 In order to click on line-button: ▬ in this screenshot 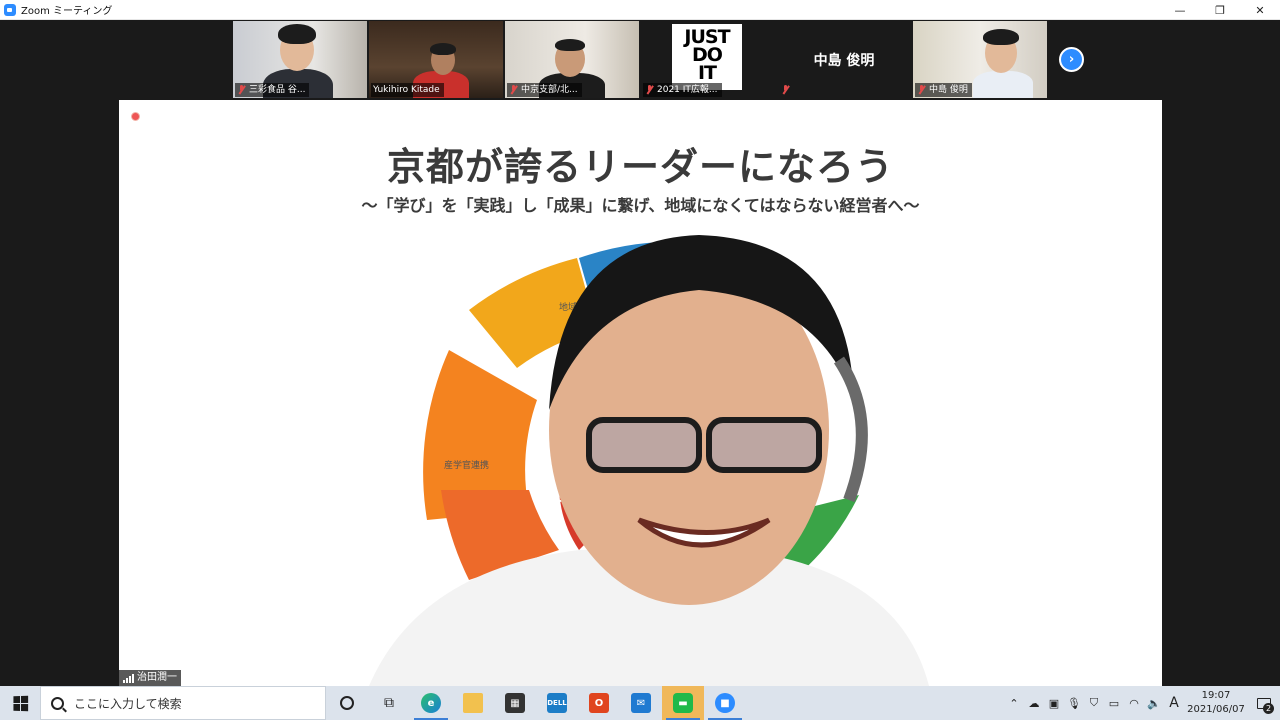, I will do `click(683, 703)`.